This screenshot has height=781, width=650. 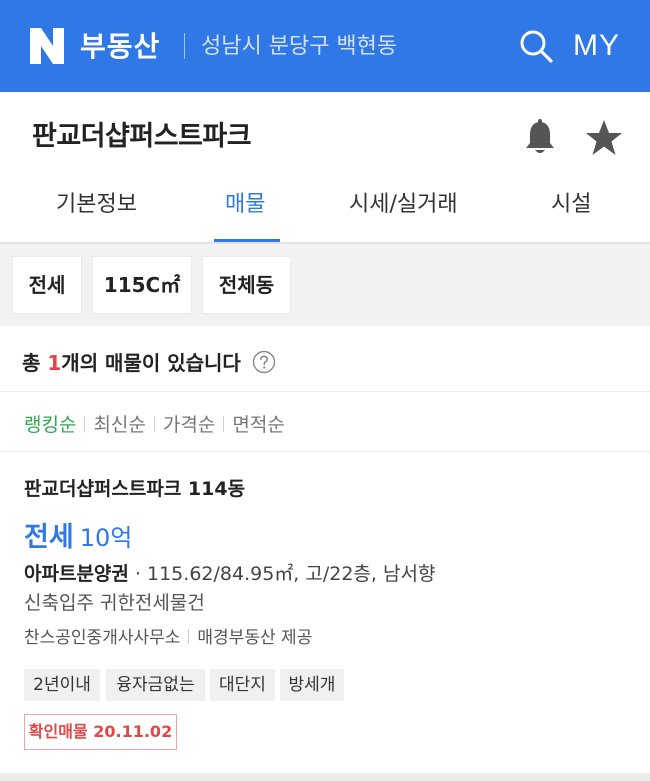 What do you see at coordinates (282, 574) in the screenshot?
I see `spec-details: · 115.62/84.95㎡, 고/22층, 남서향` at bounding box center [282, 574].